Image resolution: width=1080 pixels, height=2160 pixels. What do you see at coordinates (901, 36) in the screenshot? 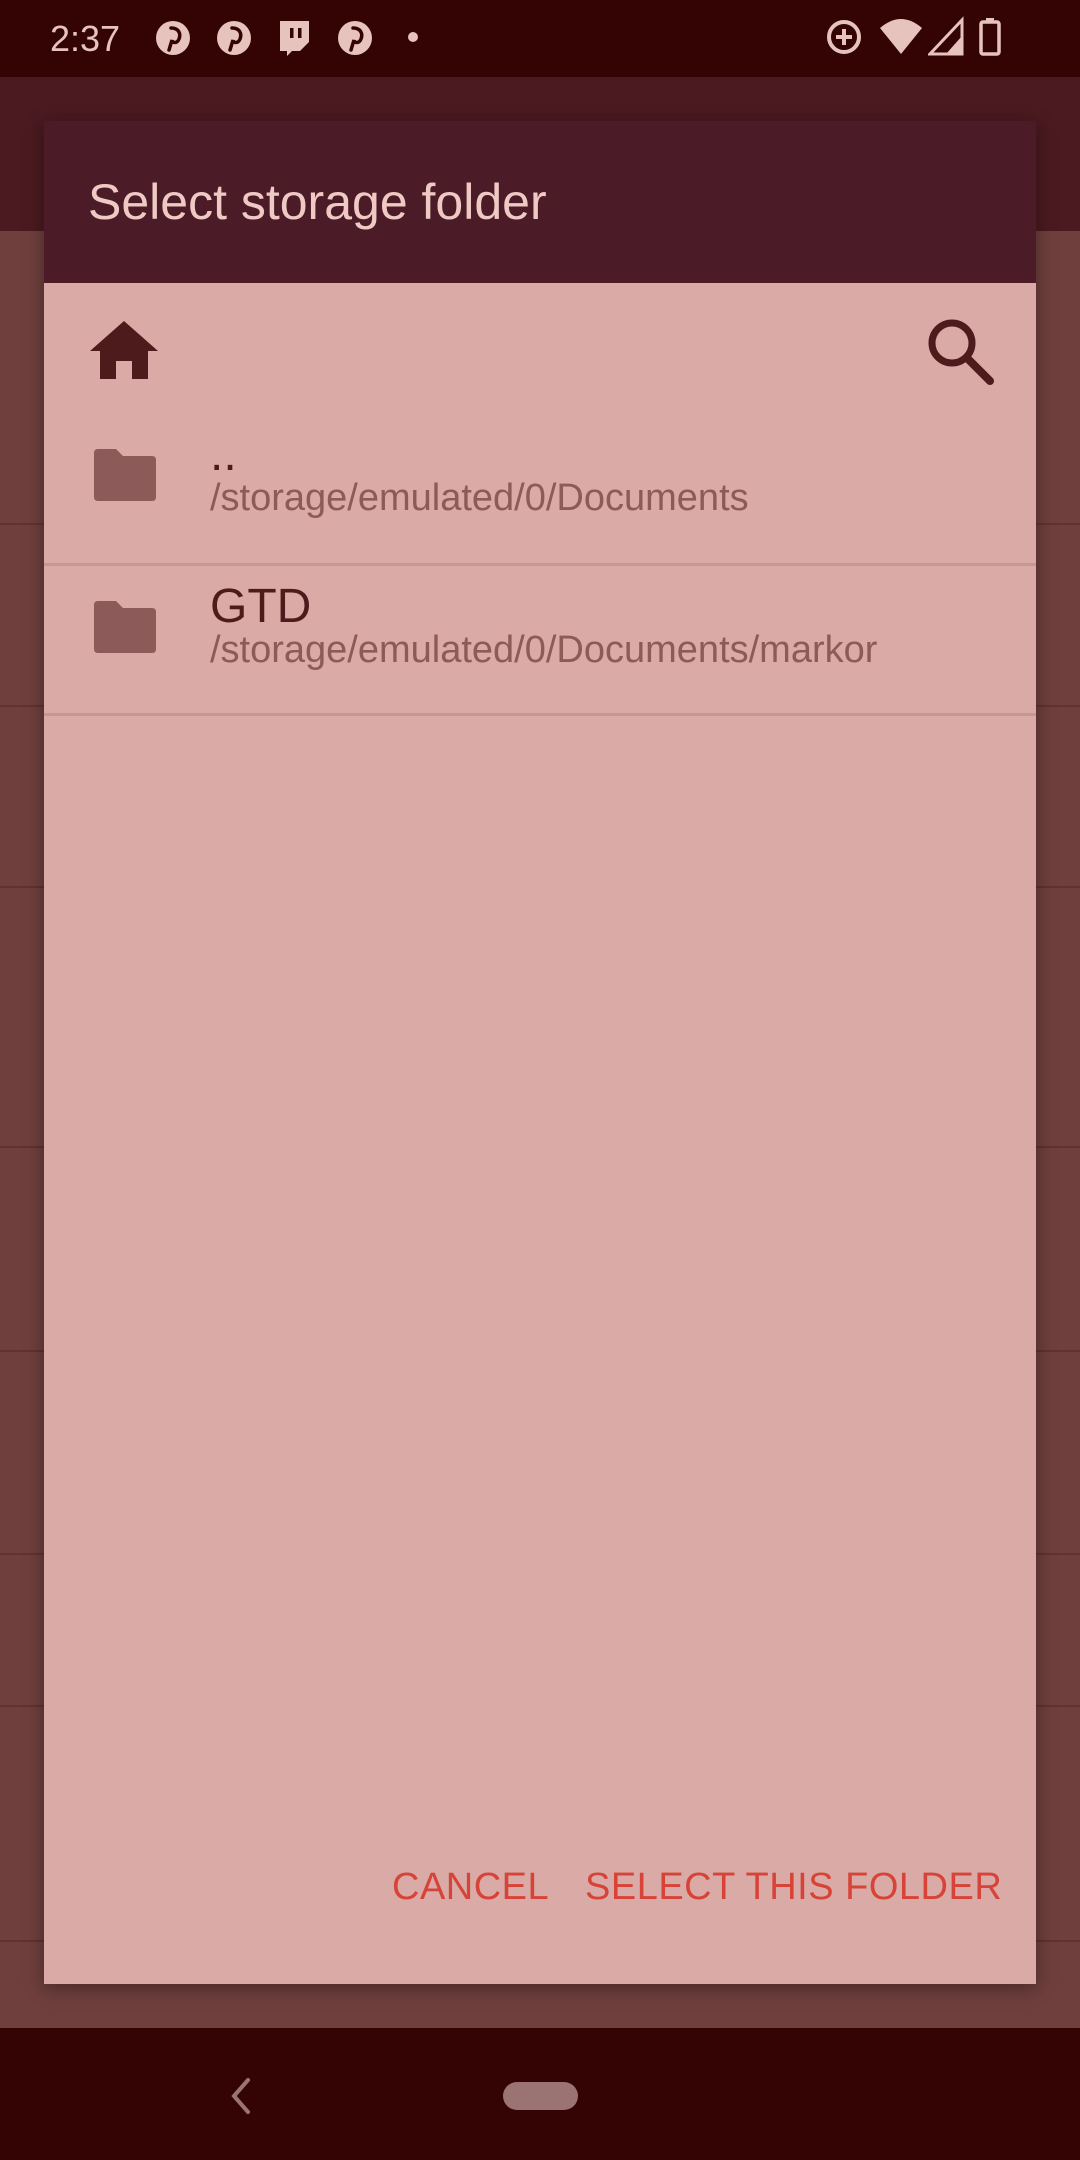
I see `wifi-icon` at bounding box center [901, 36].